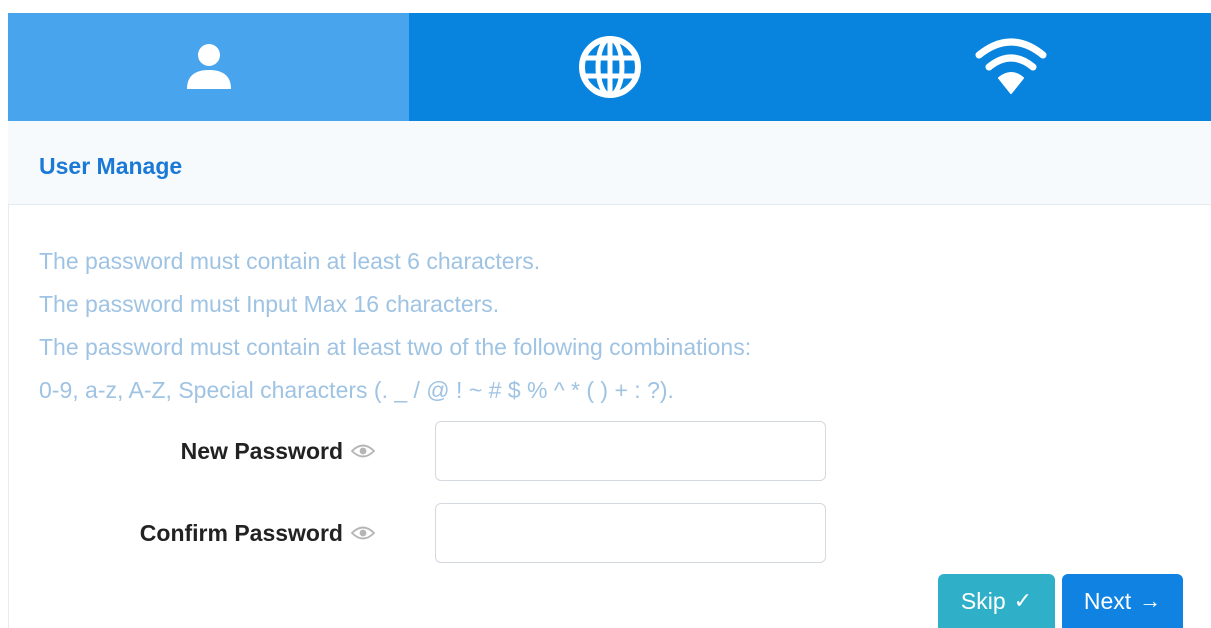  What do you see at coordinates (111, 166) in the screenshot?
I see `section-title: User Manage` at bounding box center [111, 166].